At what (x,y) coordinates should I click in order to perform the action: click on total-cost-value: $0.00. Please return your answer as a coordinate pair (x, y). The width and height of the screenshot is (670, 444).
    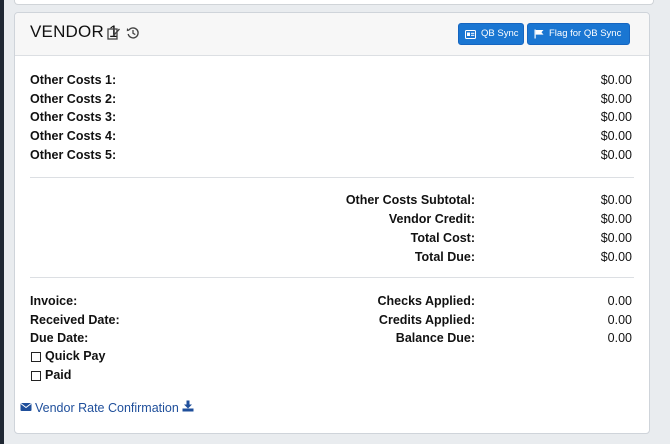
    Looking at the image, I should click on (616, 238).